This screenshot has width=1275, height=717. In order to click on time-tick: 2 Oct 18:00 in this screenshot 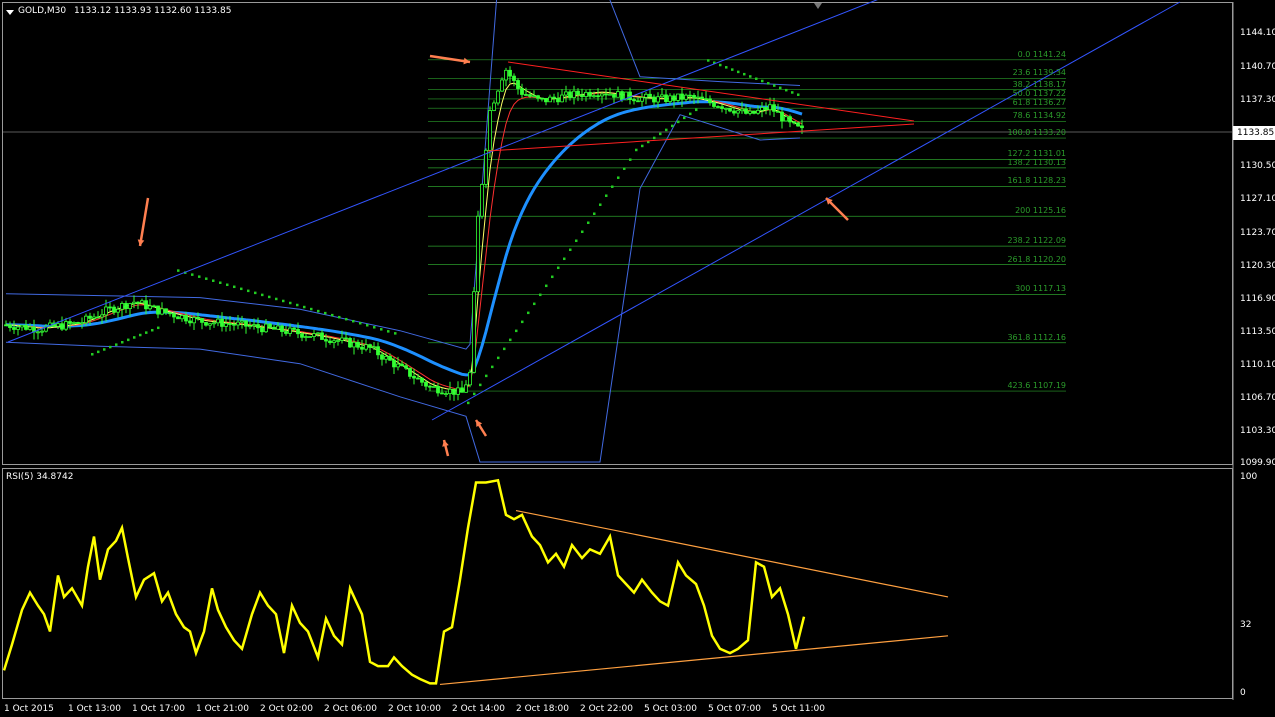, I will do `click(542, 709)`.